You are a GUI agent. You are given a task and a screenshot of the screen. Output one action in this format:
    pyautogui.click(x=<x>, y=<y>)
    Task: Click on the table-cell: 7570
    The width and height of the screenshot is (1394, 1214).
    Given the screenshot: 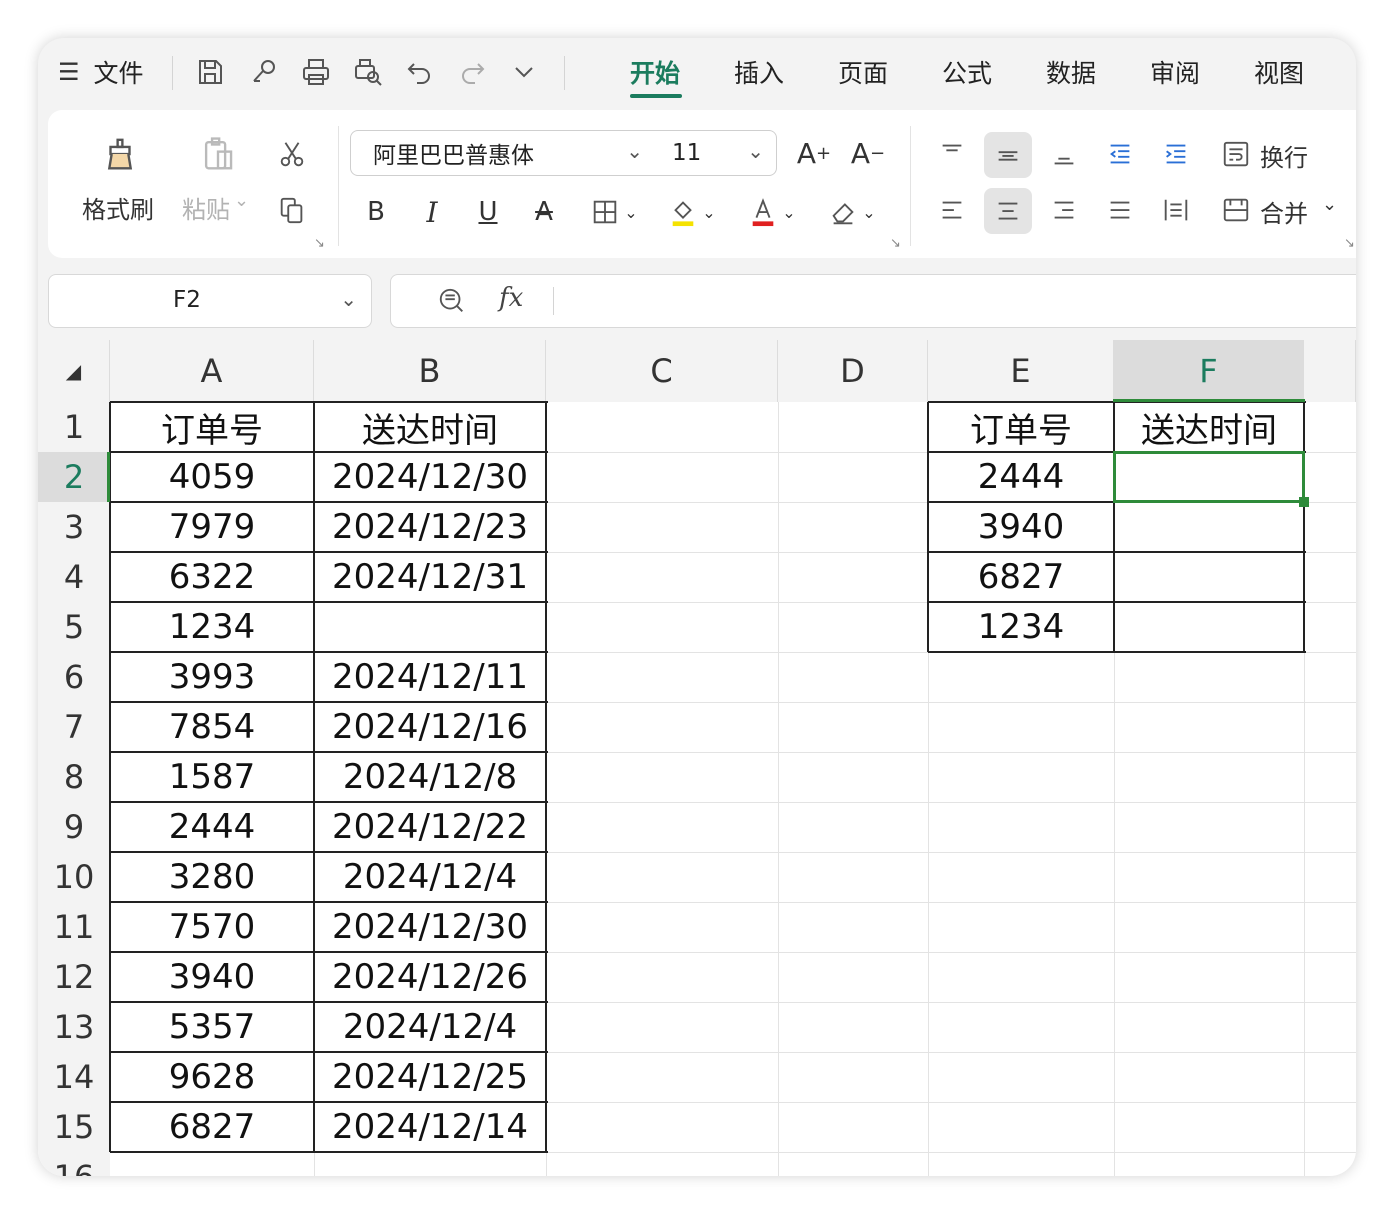 What is the action you would take?
    pyautogui.click(x=212, y=927)
    